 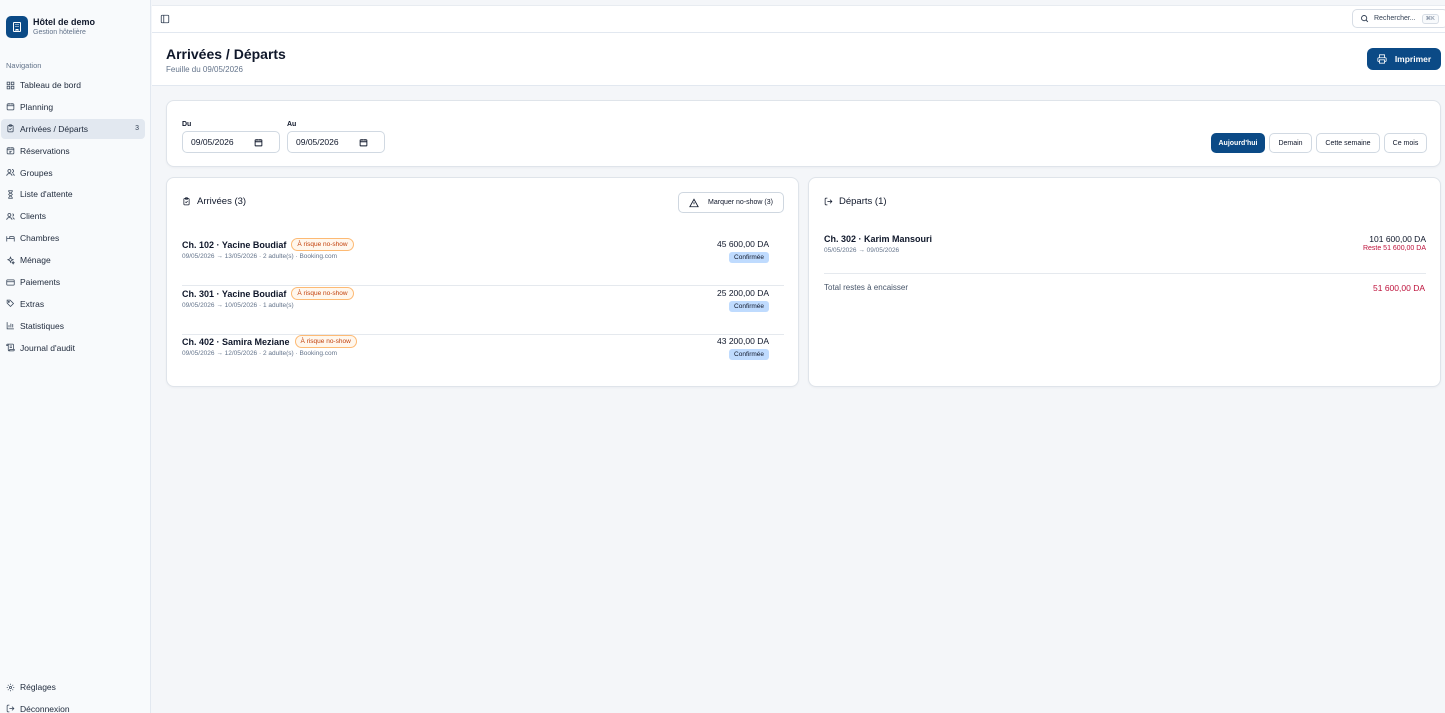 I want to click on sidebar-item-statistics: Statistiques, so click(x=73, y=326).